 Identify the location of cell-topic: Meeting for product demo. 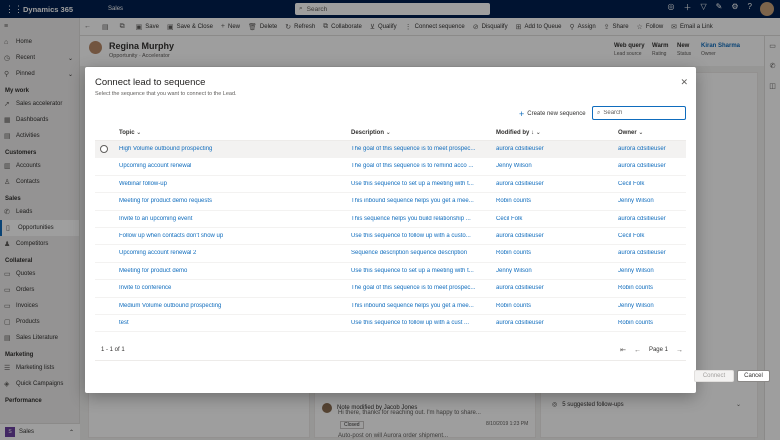
(232, 271).